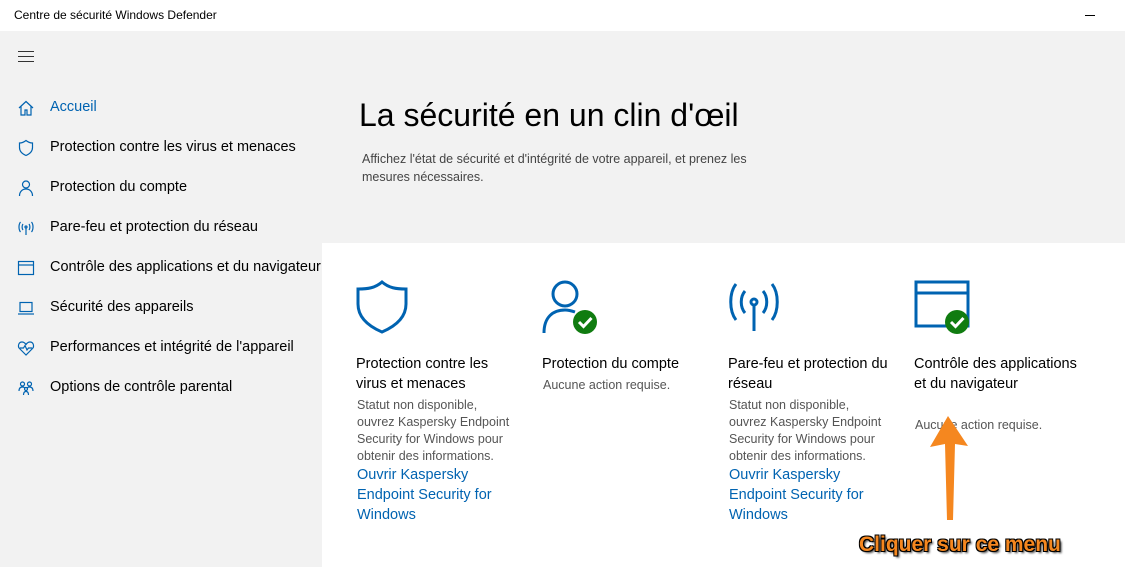  Describe the element at coordinates (73, 107) in the screenshot. I see `sidebar-item-label: Accueil` at that location.